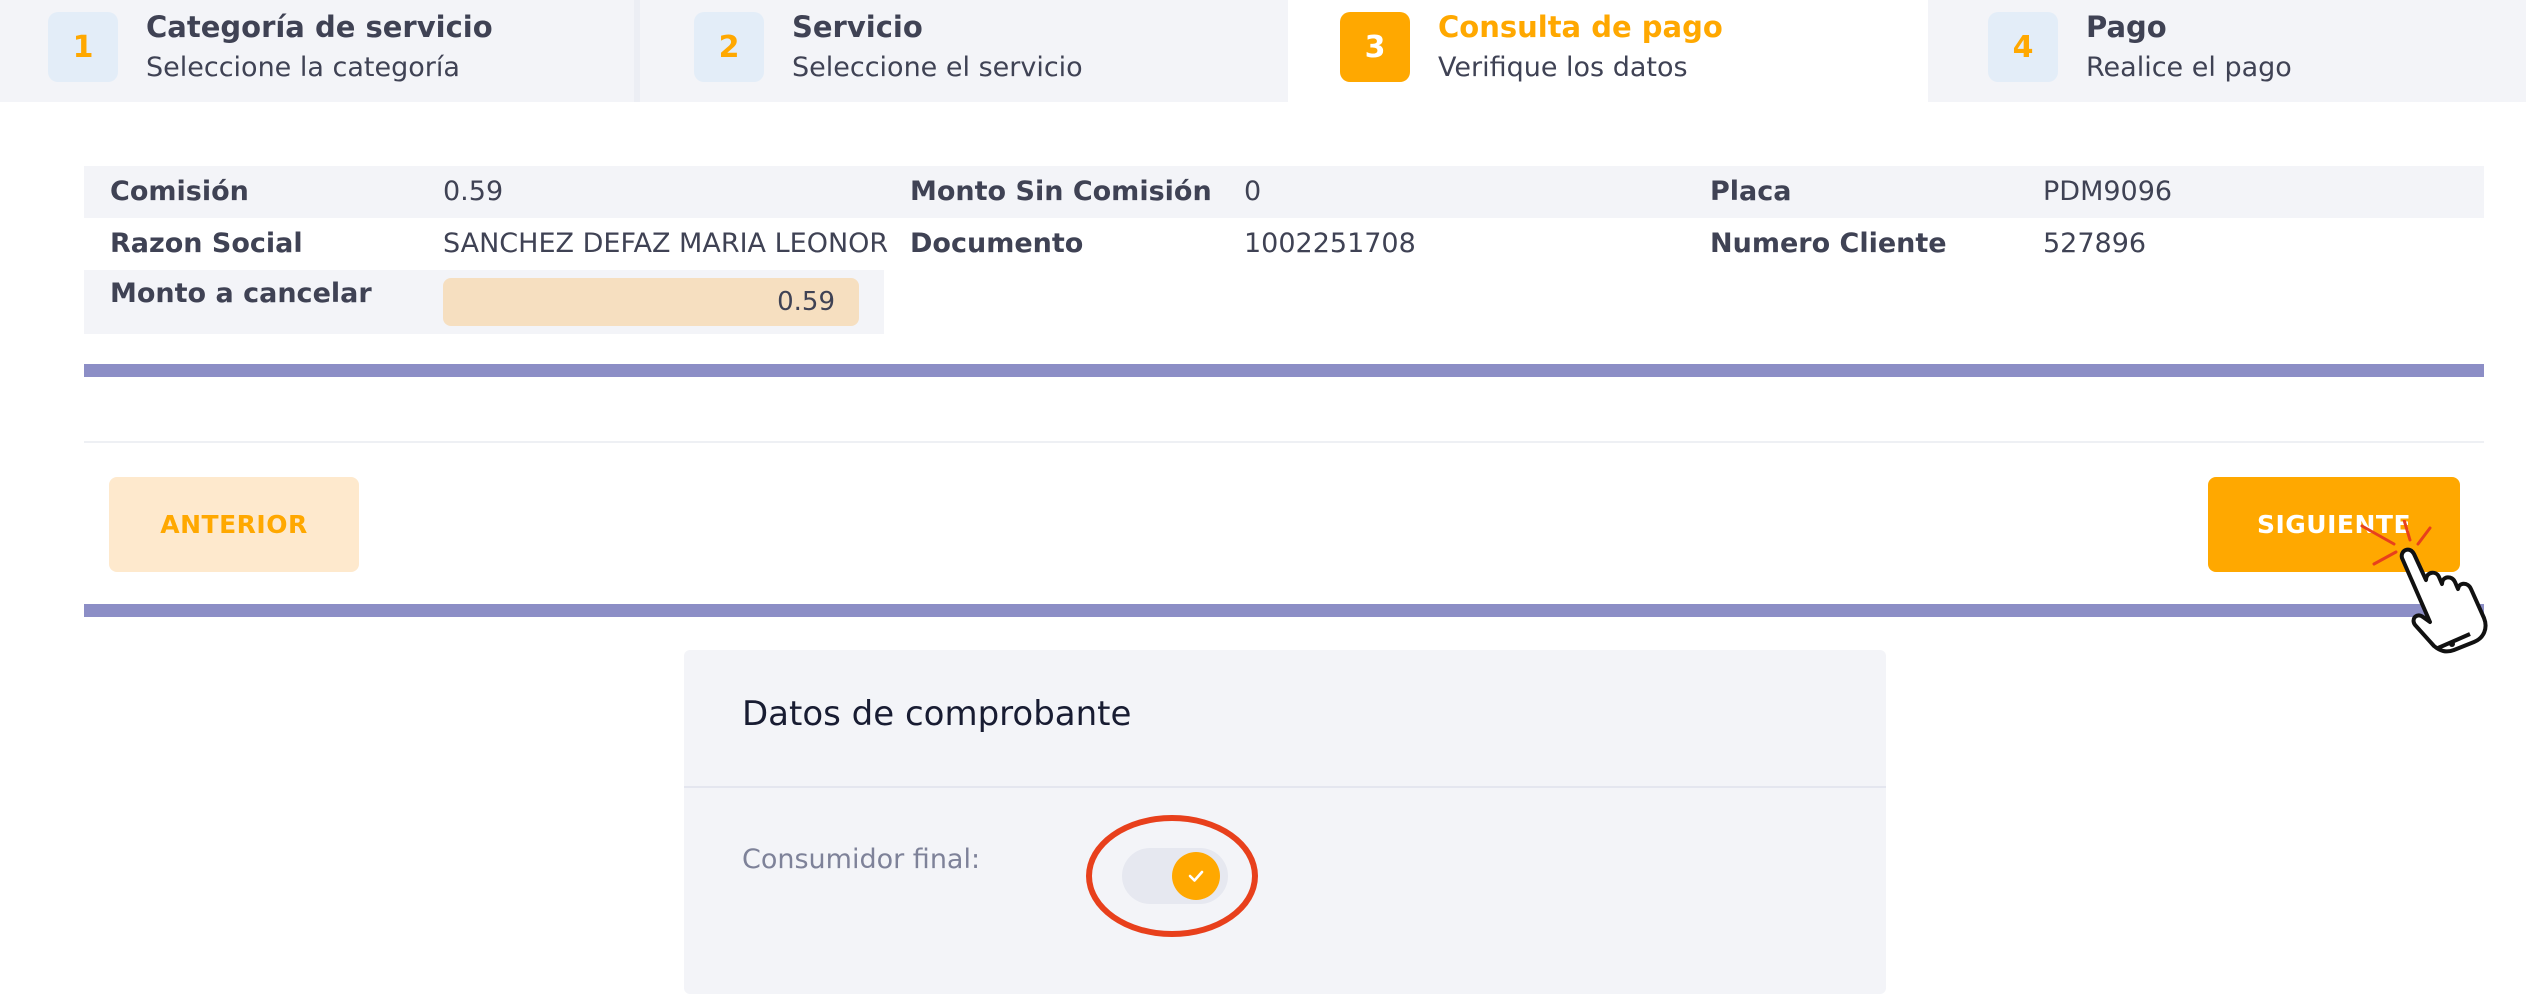 This screenshot has height=994, width=2526. What do you see at coordinates (937, 714) in the screenshot?
I see `card-title: Datos de comprobante` at bounding box center [937, 714].